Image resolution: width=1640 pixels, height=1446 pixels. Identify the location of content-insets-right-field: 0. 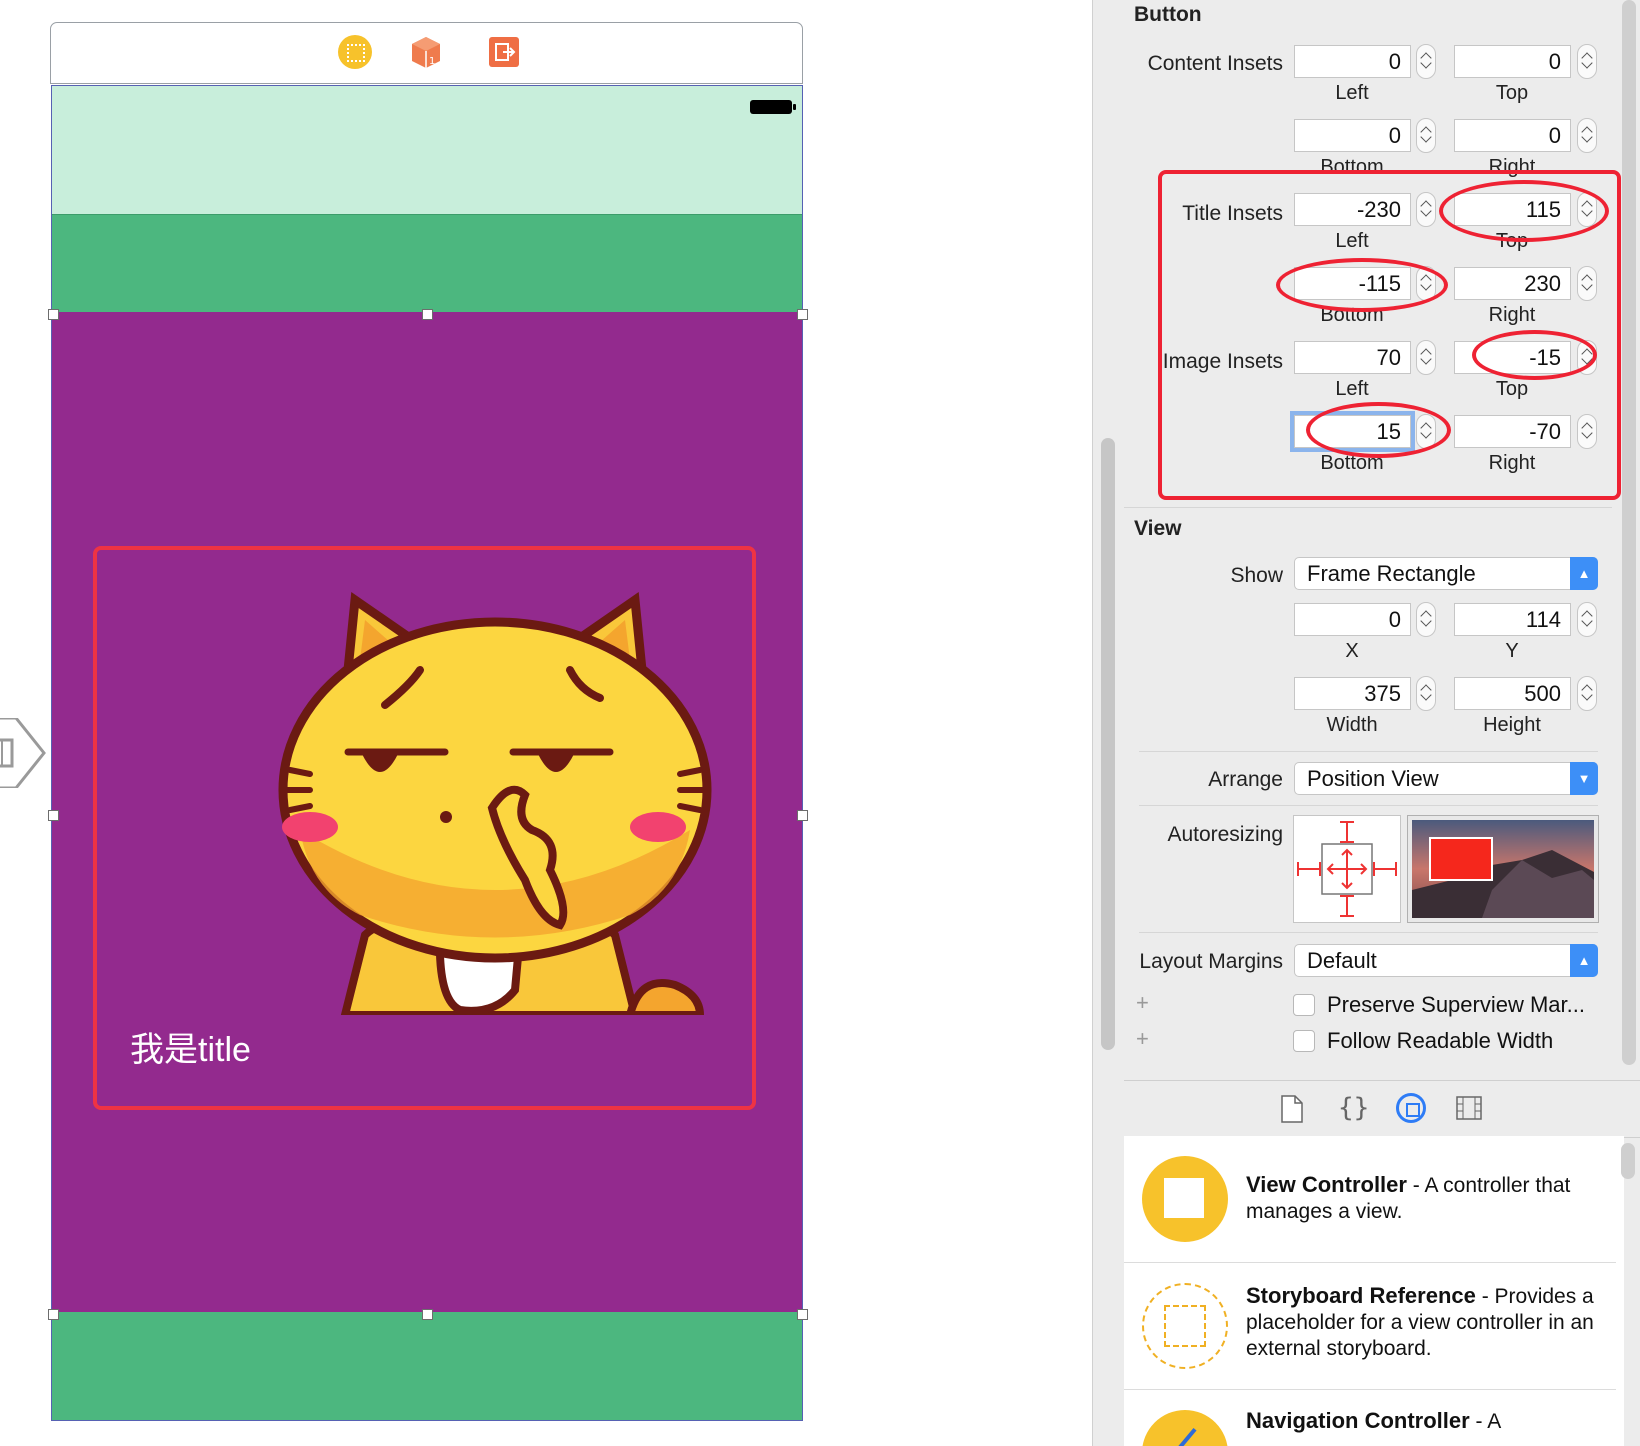
(1512, 135).